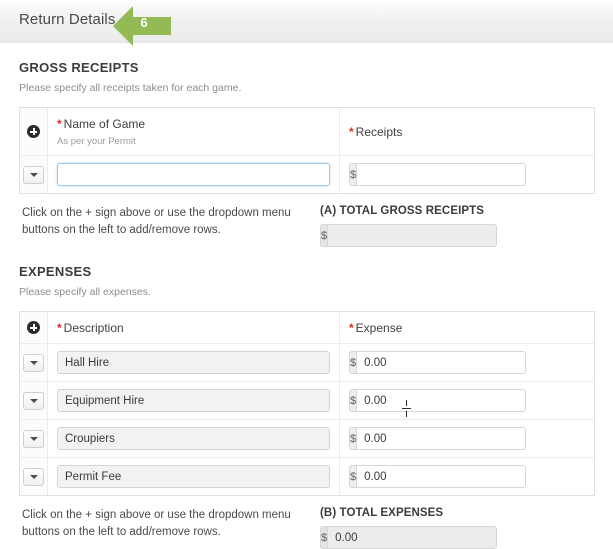 The image size is (613, 549). Describe the element at coordinates (67, 19) in the screenshot. I see `page-title: Return Details` at that location.